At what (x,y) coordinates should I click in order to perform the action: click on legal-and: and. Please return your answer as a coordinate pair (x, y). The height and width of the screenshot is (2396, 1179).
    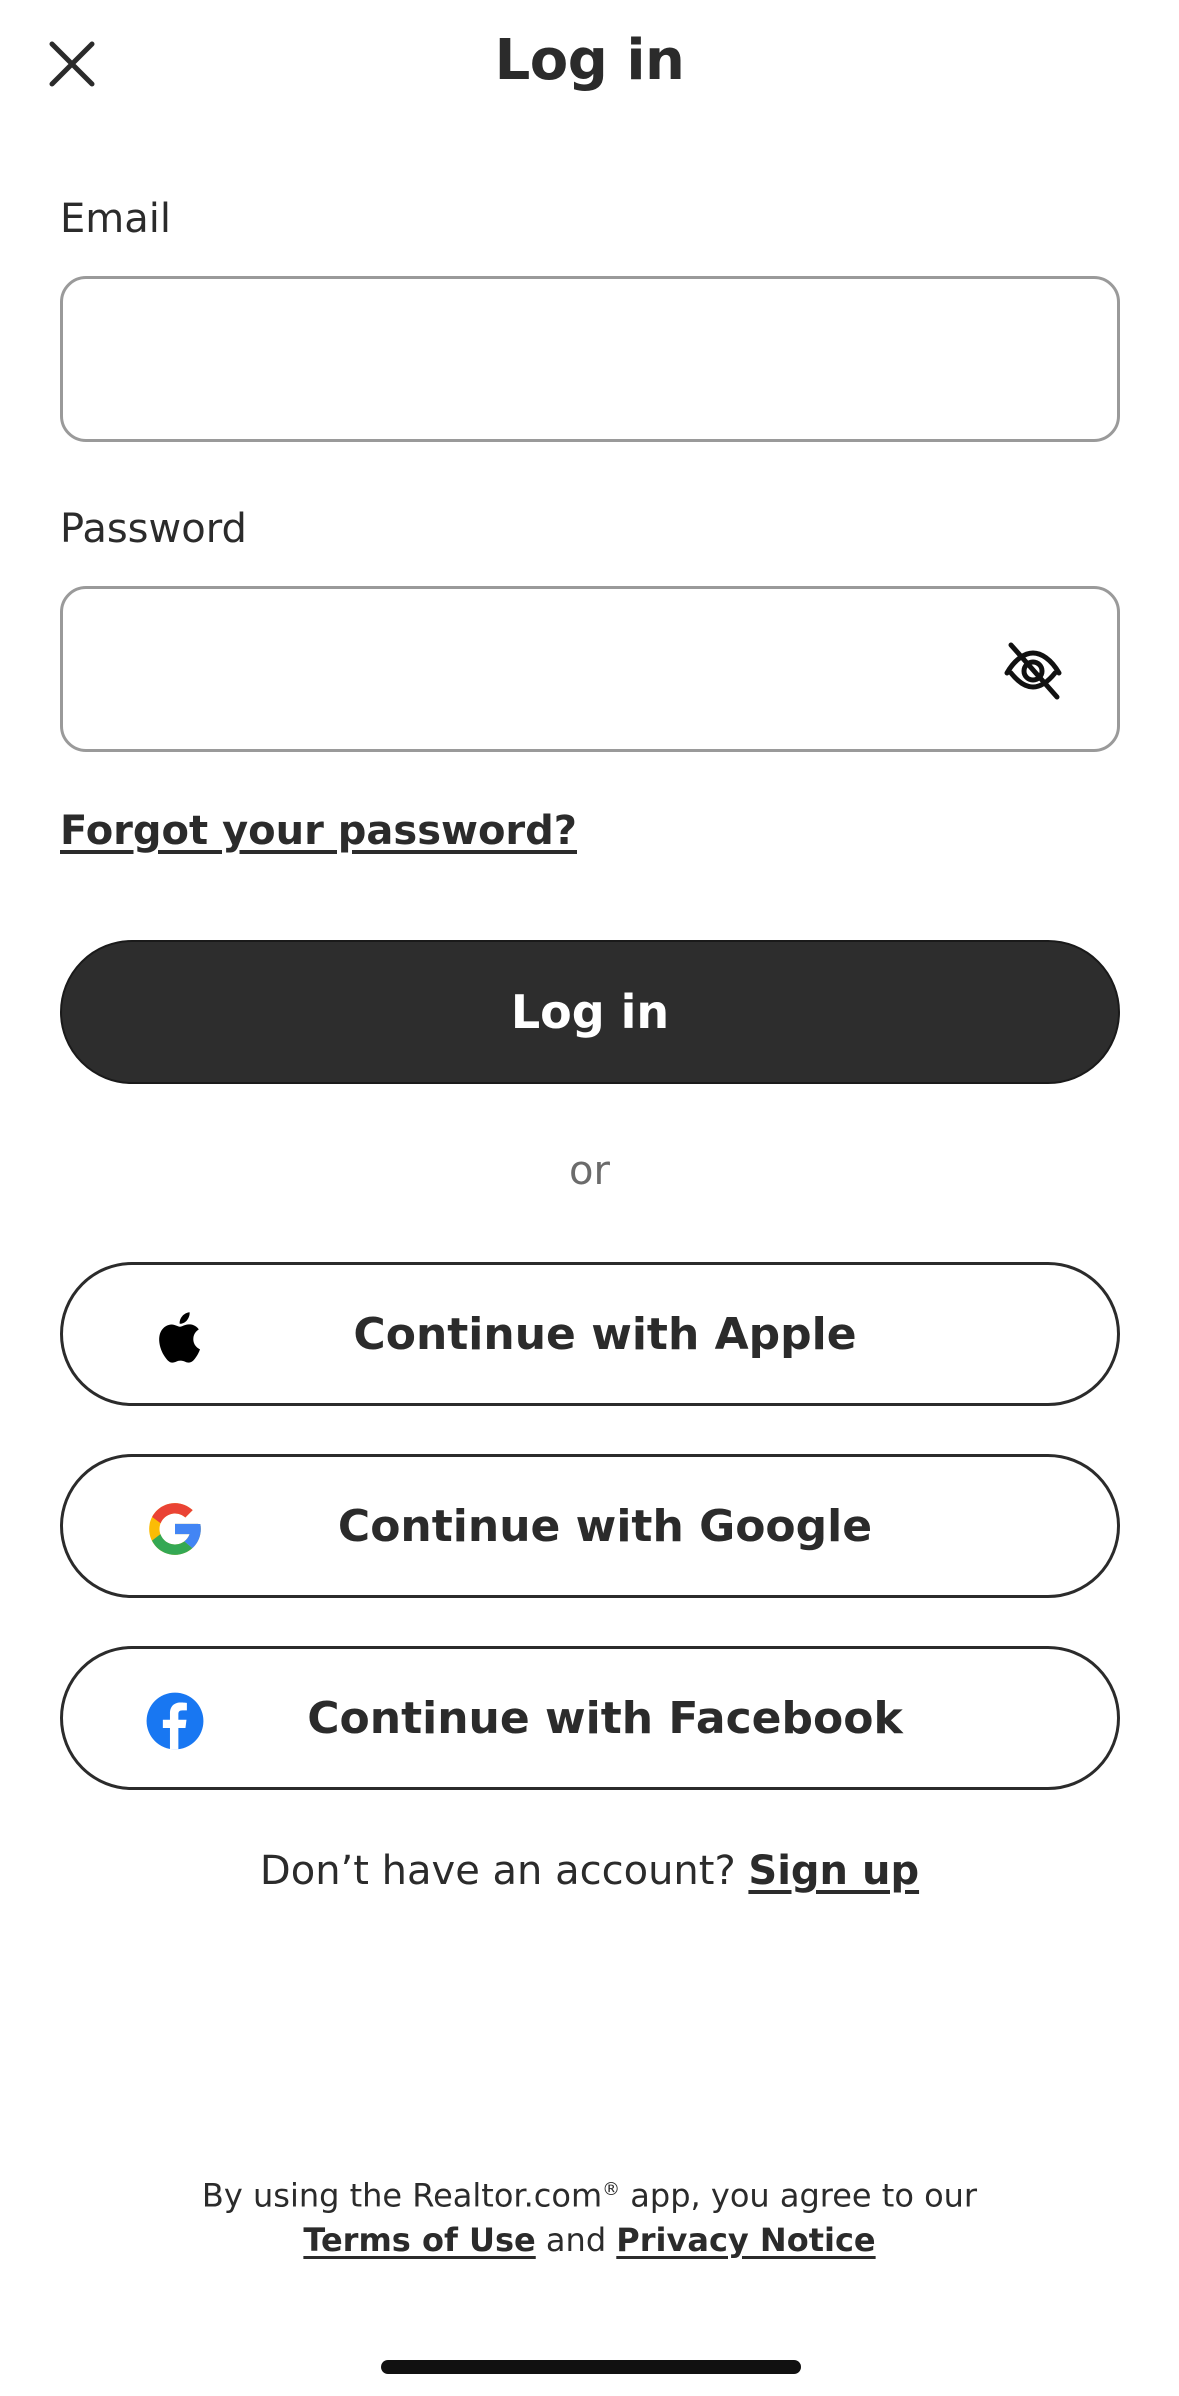
    Looking at the image, I should click on (576, 2239).